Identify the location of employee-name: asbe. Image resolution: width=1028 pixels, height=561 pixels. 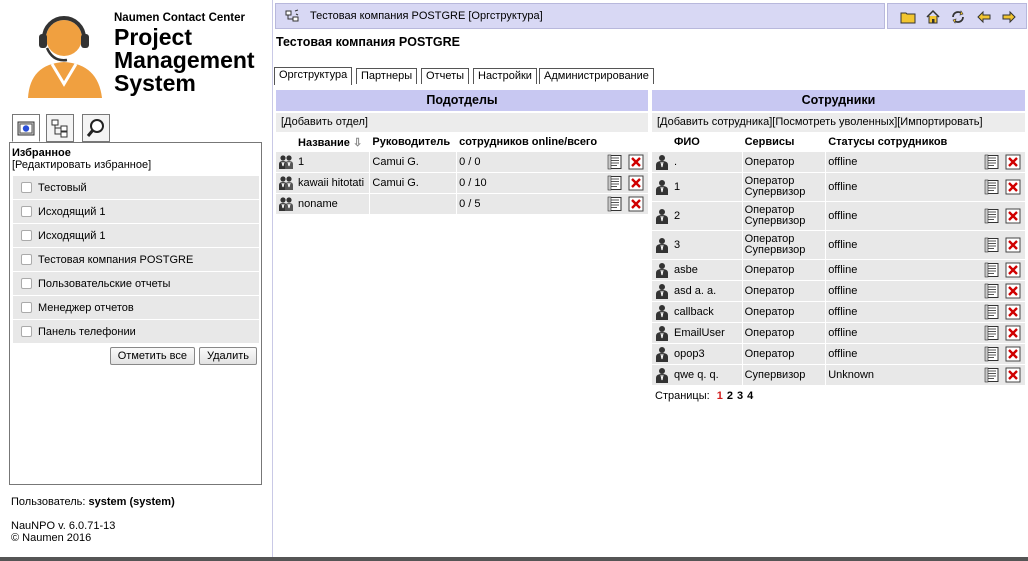
(707, 270).